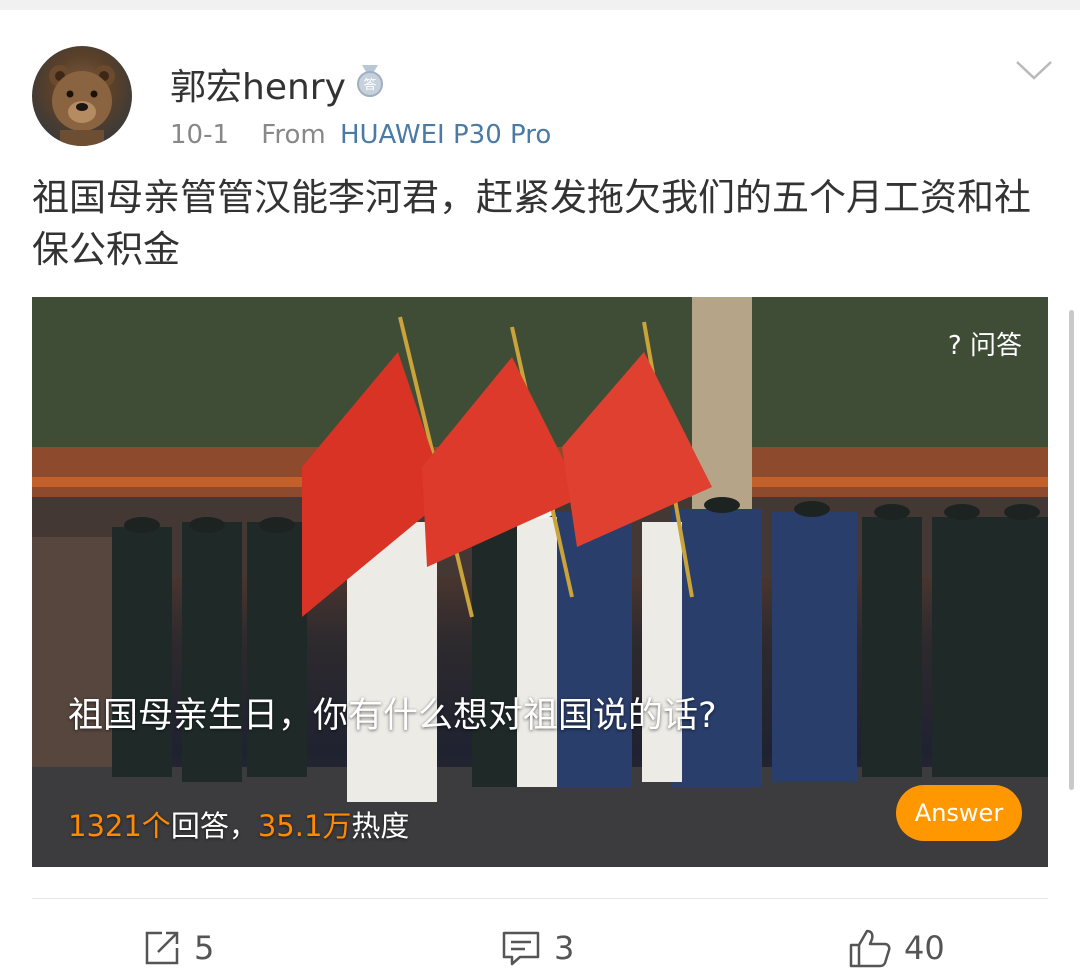 Image resolution: width=1080 pixels, height=975 pixels. What do you see at coordinates (896, 948) in the screenshot?
I see `like-action: 40` at bounding box center [896, 948].